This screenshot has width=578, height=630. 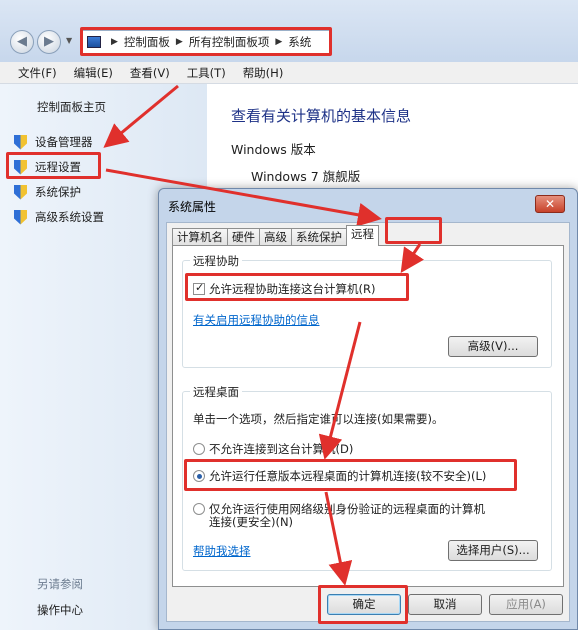 What do you see at coordinates (362, 235) in the screenshot?
I see `tab-remote: 远程` at bounding box center [362, 235].